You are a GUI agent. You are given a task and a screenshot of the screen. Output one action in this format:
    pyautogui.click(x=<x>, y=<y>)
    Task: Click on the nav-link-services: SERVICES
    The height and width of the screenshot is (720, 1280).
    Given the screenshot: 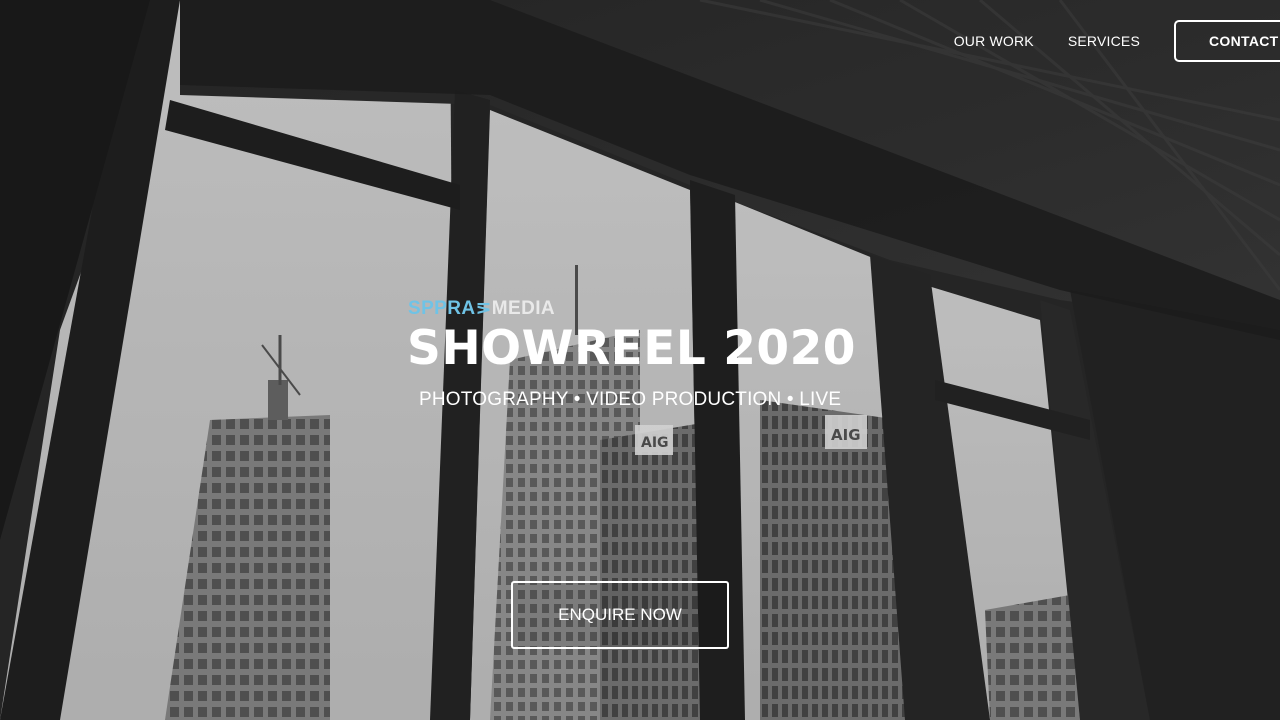 What is the action you would take?
    pyautogui.click(x=1104, y=41)
    